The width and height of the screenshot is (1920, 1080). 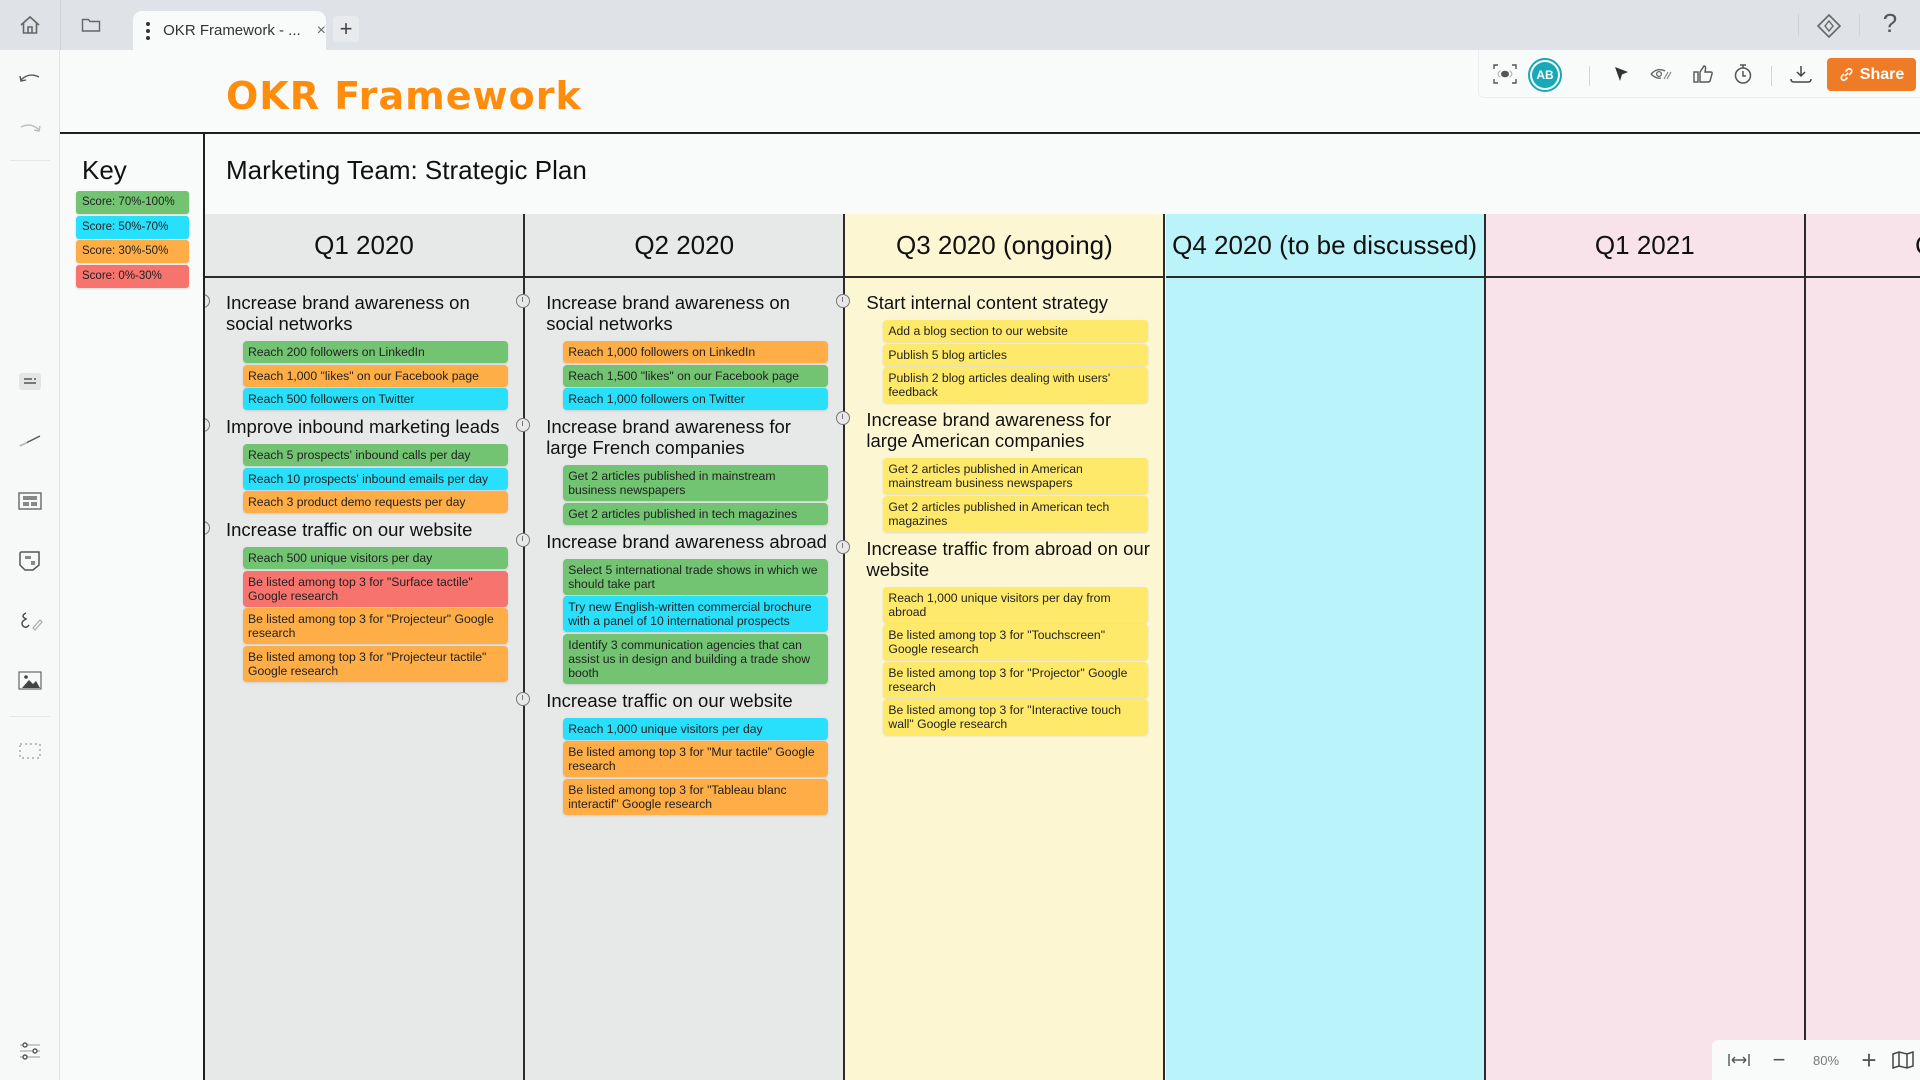 What do you see at coordinates (1863, 246) in the screenshot?
I see `column-header: Q2 2021` at bounding box center [1863, 246].